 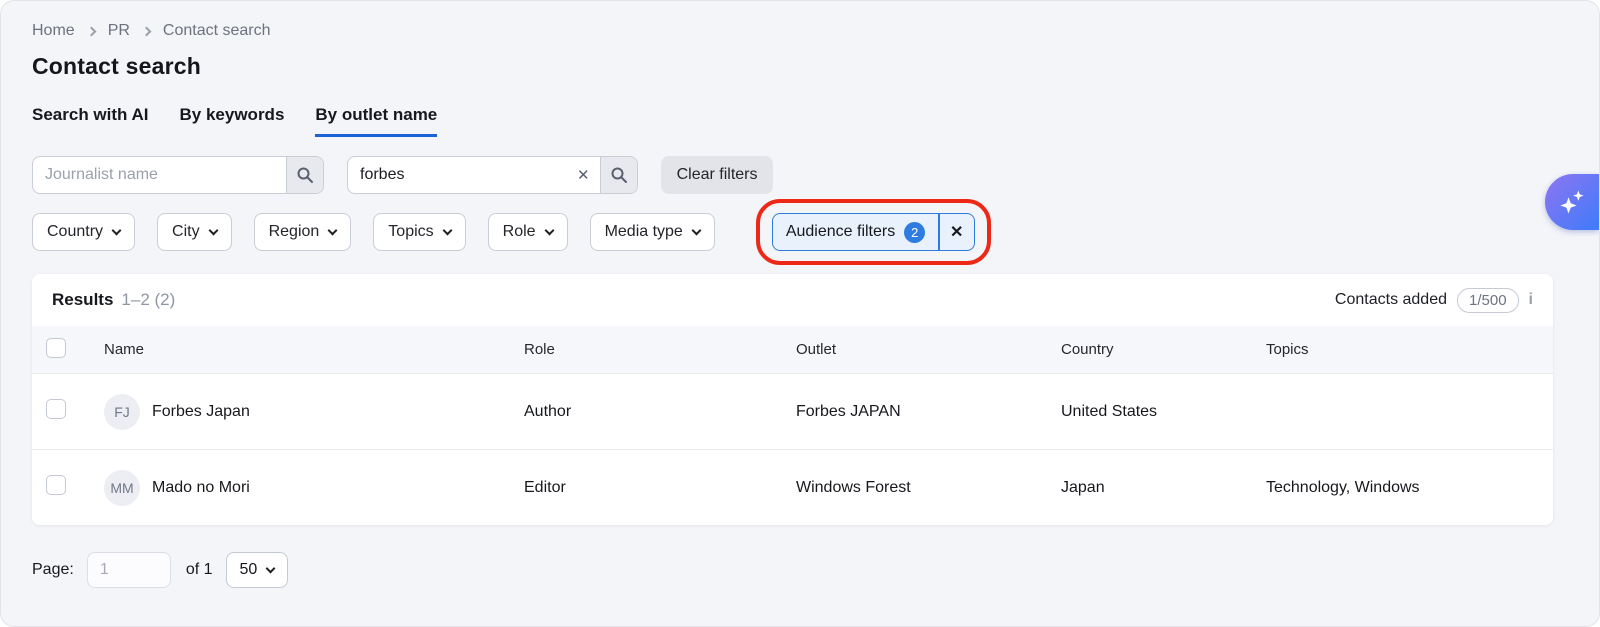 I want to click on contact-outlet: Forbes JAPAN, so click(x=848, y=411).